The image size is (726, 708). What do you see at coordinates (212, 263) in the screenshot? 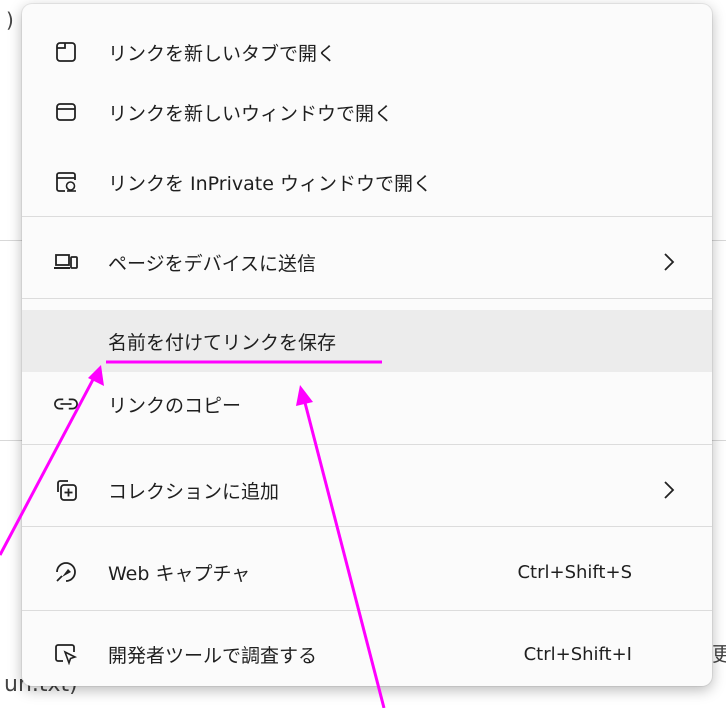
I see `menu-item-label: ページをデバイスに送信` at bounding box center [212, 263].